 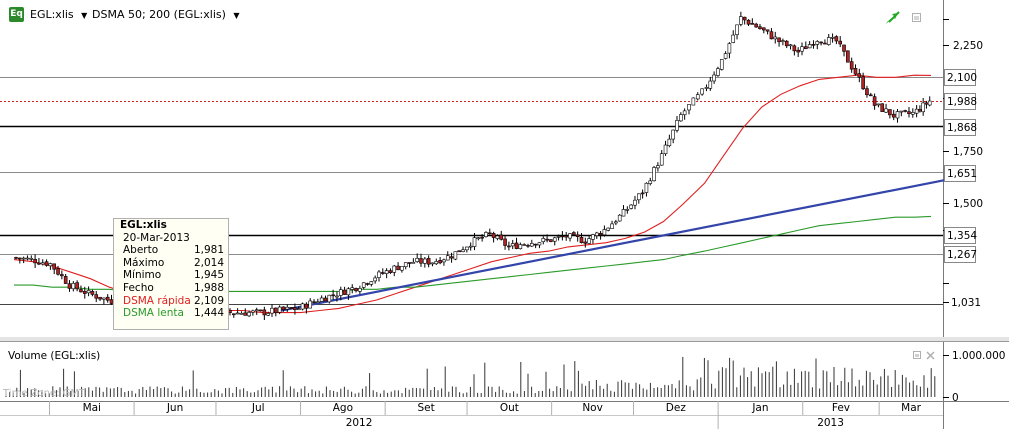 I want to click on price-flag-1267: 1,267, so click(x=960, y=254).